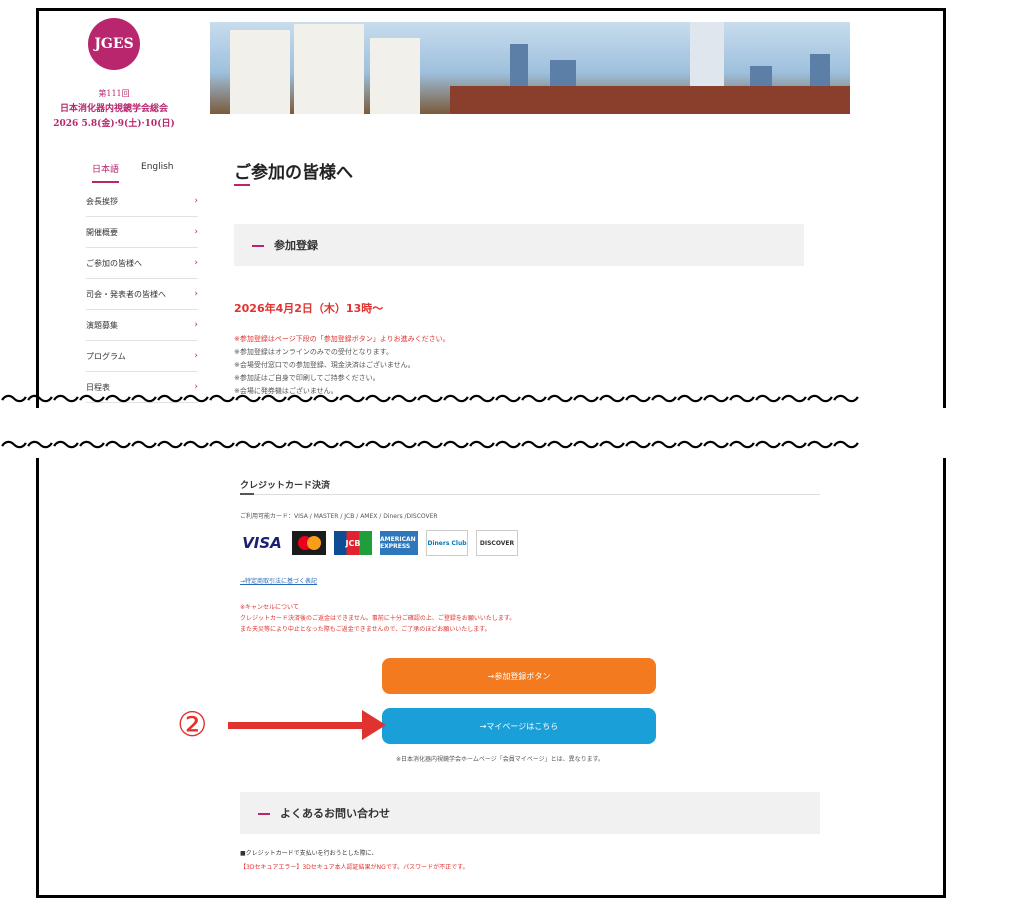 This screenshot has width=1014, height=898. I want to click on discover-logo: DISCOVER, so click(497, 543).